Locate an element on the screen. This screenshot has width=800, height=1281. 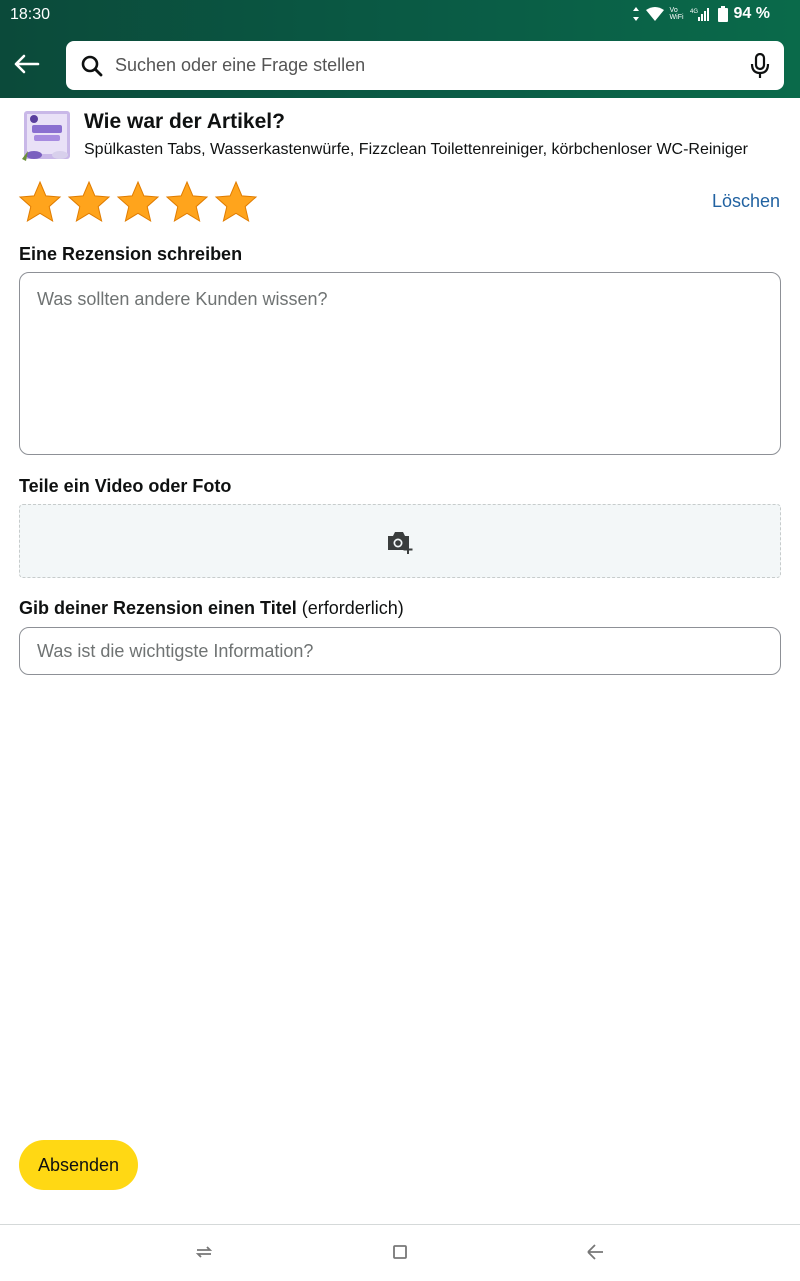
title-placeholder: Was ist die wichtigste Information? is located at coordinates (175, 651).